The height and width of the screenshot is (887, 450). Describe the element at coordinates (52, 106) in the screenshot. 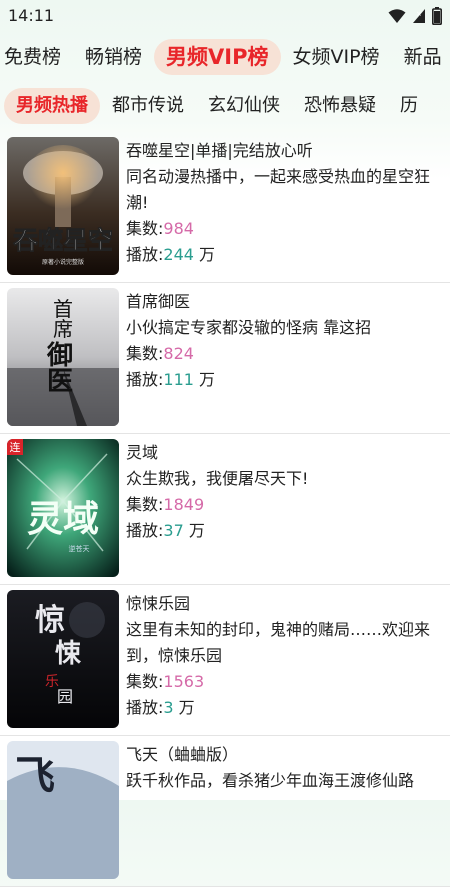

I see `tab-male-hot: 男频热播` at that location.